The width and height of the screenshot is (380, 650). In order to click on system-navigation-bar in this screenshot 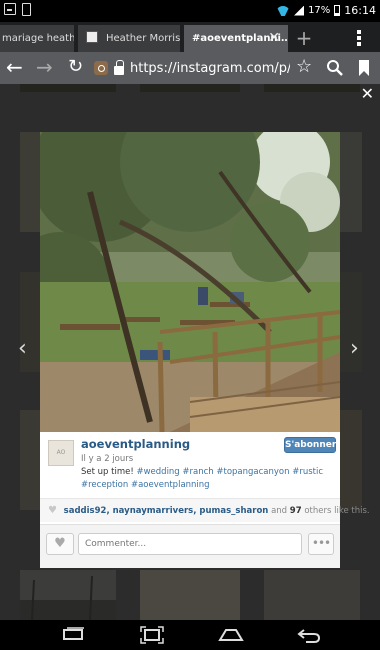, I will do `click(190, 635)`.